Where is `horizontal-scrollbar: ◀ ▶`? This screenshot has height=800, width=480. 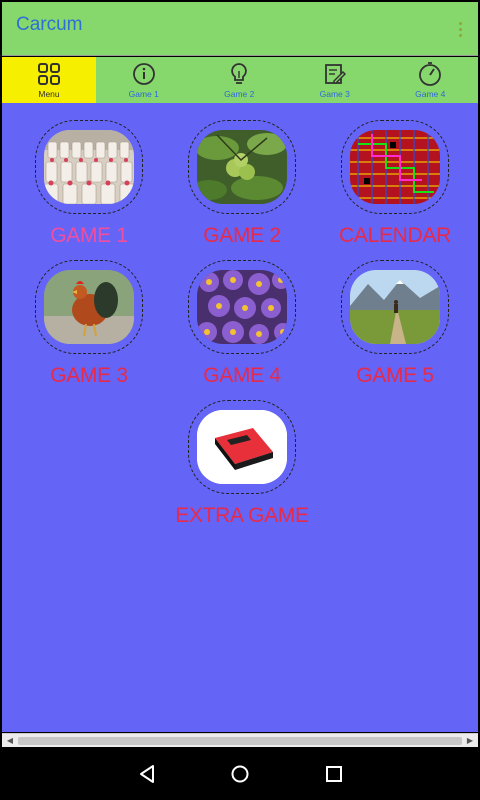
horizontal-scrollbar: ◀ ▶ is located at coordinates (240, 740).